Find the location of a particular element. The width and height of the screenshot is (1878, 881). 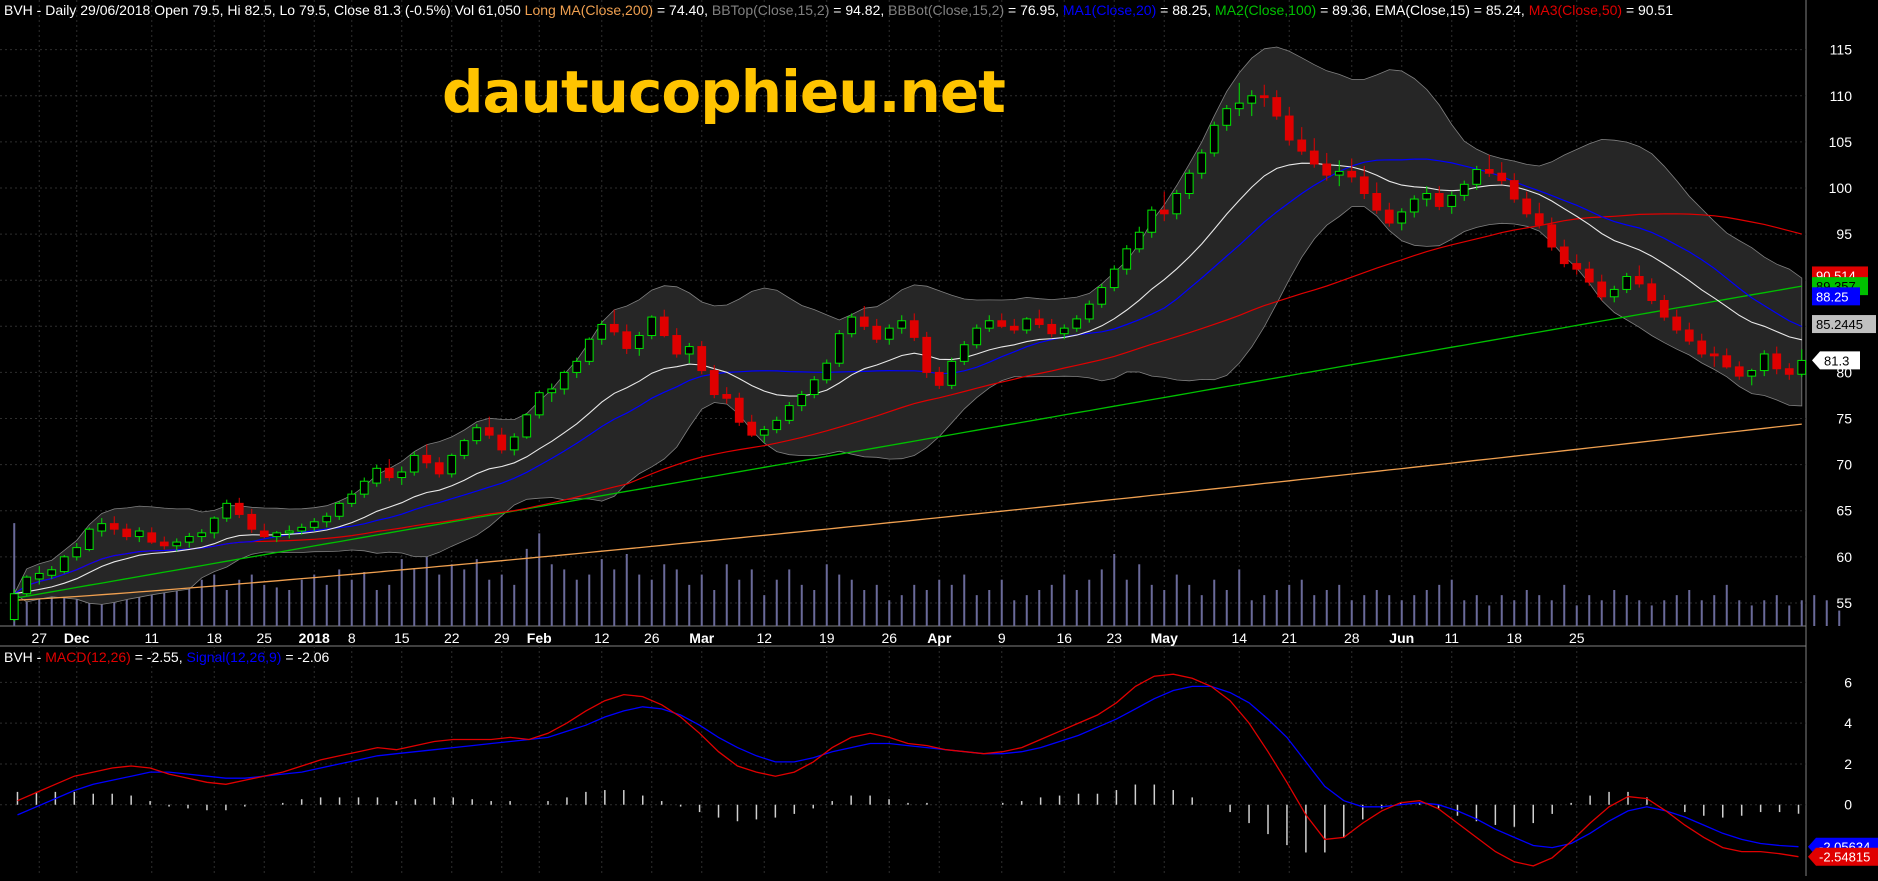

watermark-logo: dautucophieu.net is located at coordinates (724, 92).